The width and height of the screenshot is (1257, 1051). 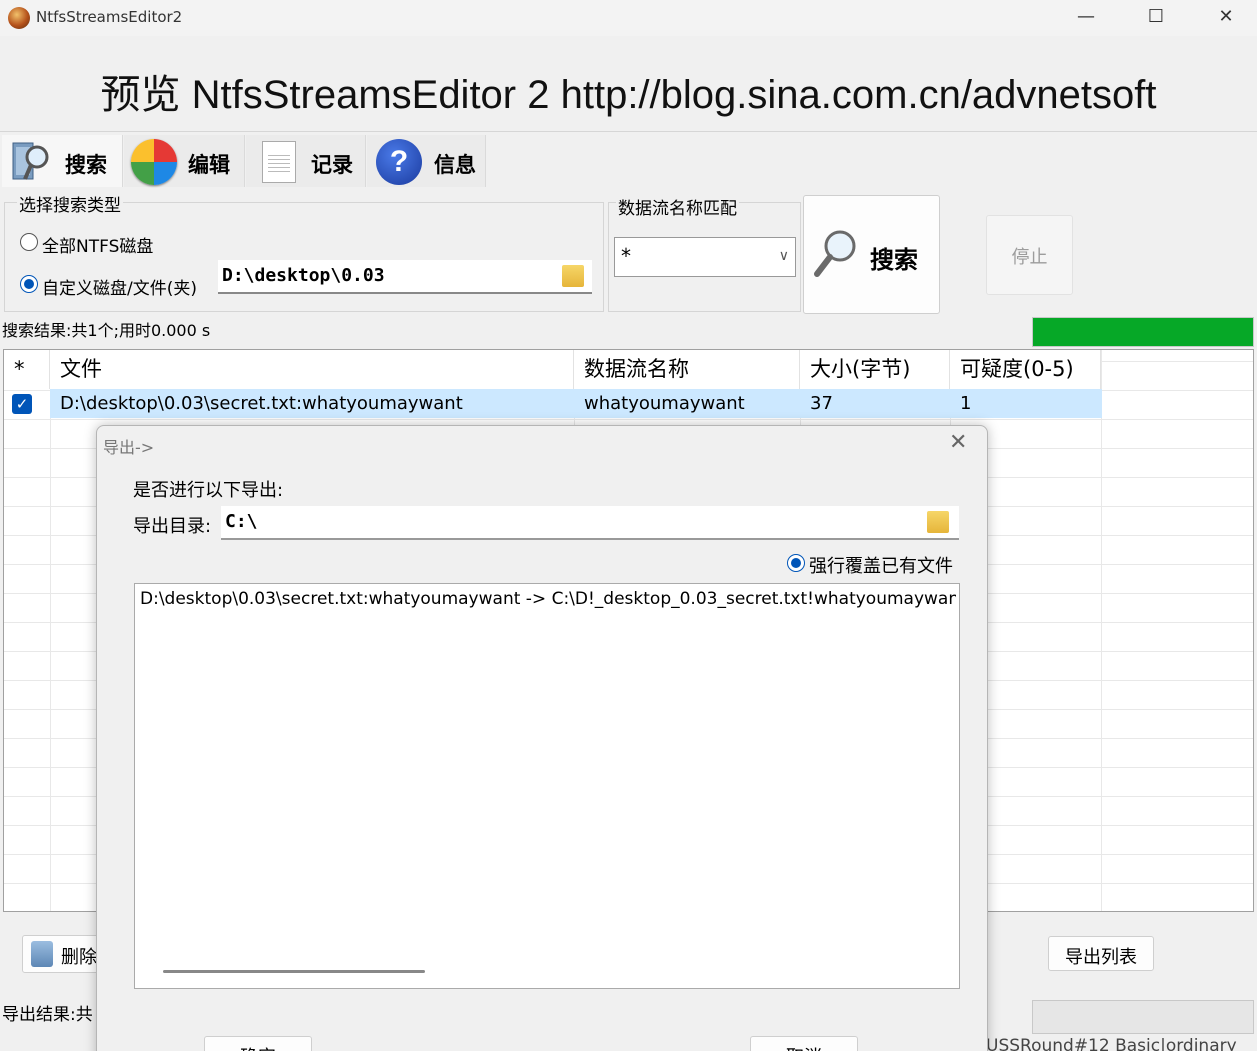 I want to click on custom-path-input: D:\desktop\0.03, so click(x=405, y=277).